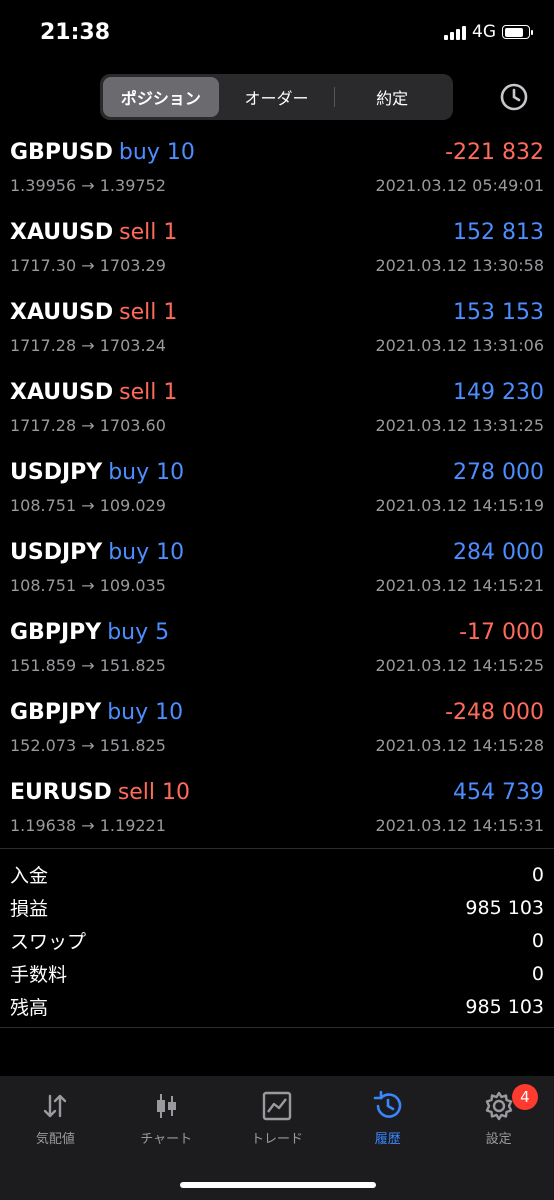 Image resolution: width=554 pixels, height=1200 pixels. What do you see at coordinates (61, 152) in the screenshot?
I see `trade-symbol: GBPUSD` at bounding box center [61, 152].